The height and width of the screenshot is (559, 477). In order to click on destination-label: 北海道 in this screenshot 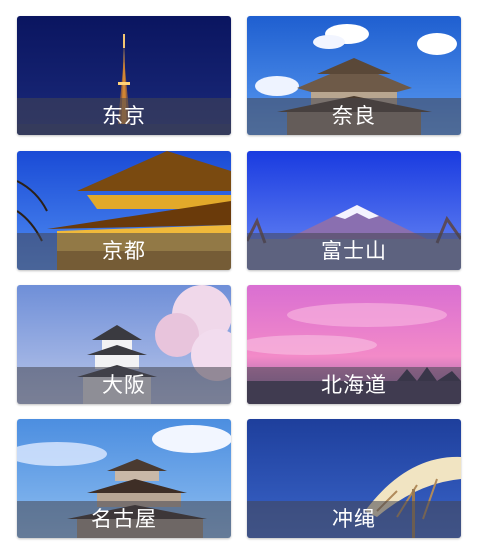, I will do `click(354, 385)`.